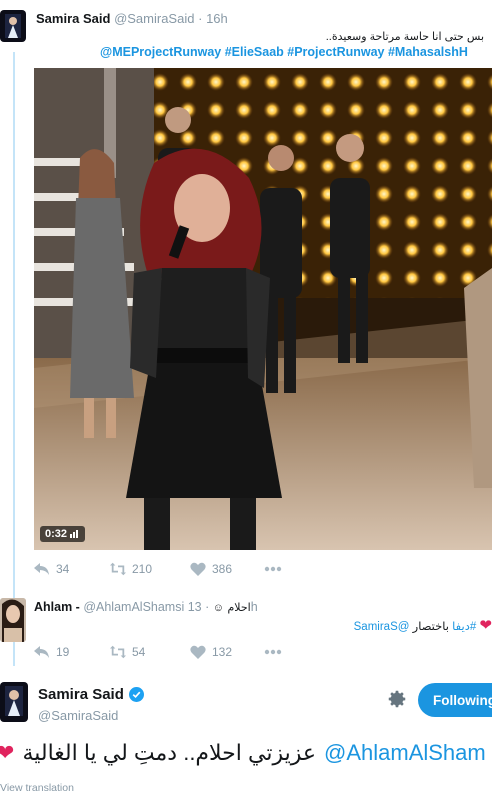 Image resolution: width=492 pixels, height=804 pixels. What do you see at coordinates (222, 569) in the screenshot?
I see `like-count: 386` at bounding box center [222, 569].